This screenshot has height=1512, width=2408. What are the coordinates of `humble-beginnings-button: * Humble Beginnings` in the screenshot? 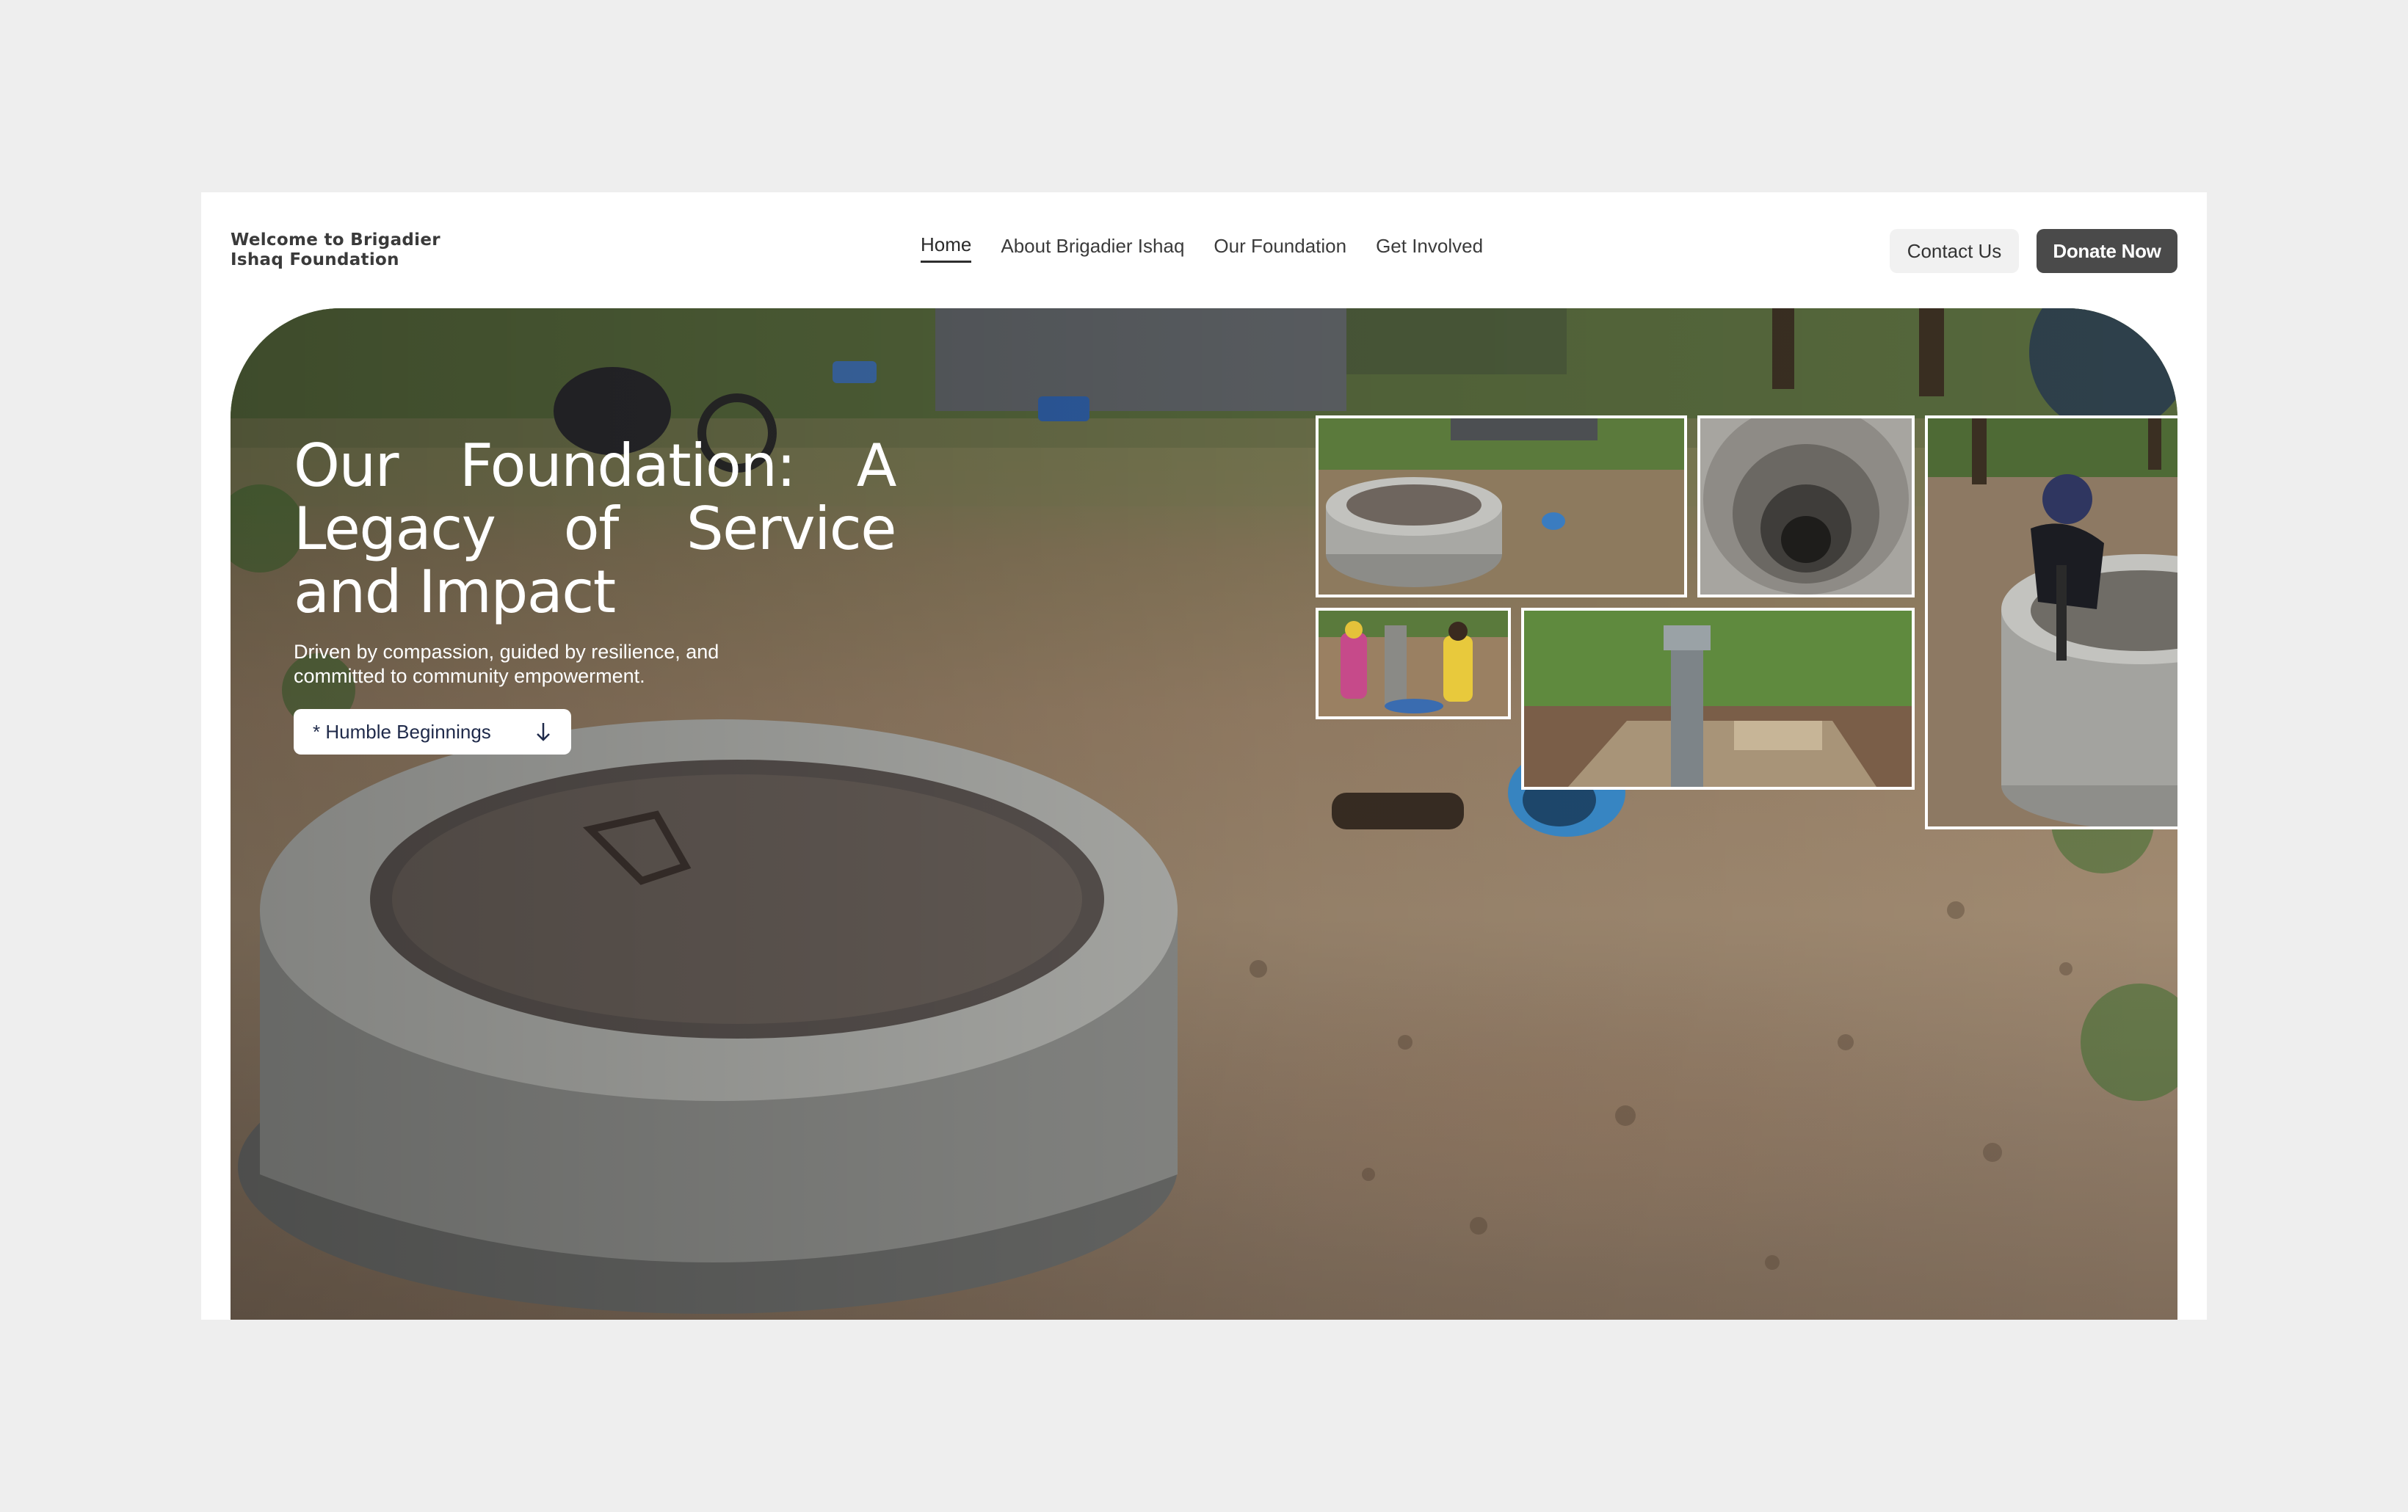 It's located at (432, 732).